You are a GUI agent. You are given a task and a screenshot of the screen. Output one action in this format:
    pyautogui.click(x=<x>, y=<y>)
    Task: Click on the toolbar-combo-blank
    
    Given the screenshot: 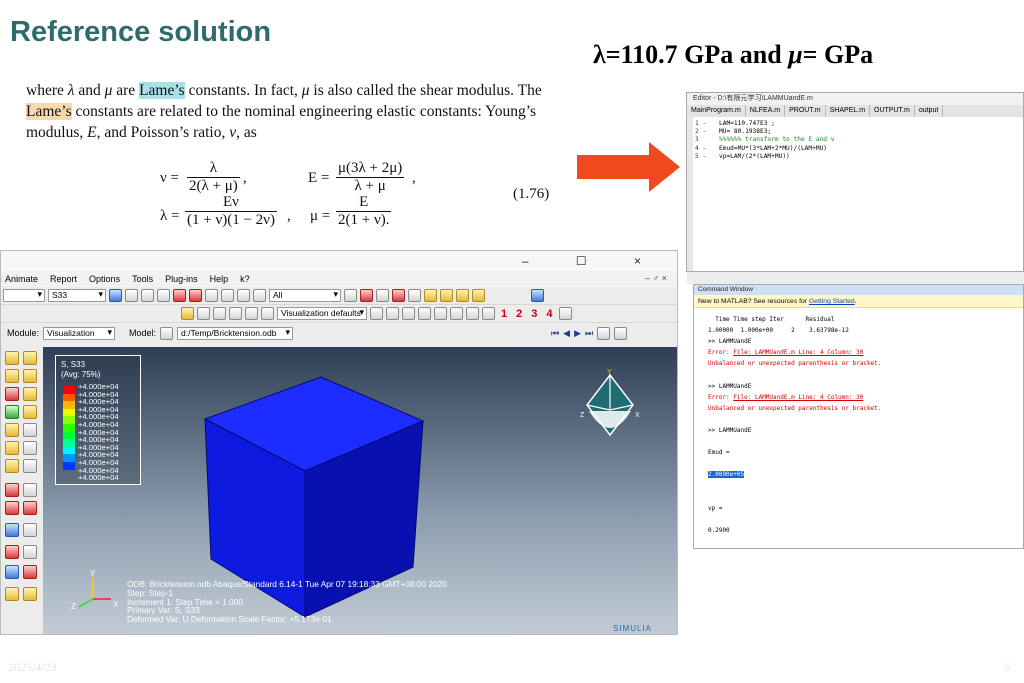 What is the action you would take?
    pyautogui.click(x=24, y=295)
    